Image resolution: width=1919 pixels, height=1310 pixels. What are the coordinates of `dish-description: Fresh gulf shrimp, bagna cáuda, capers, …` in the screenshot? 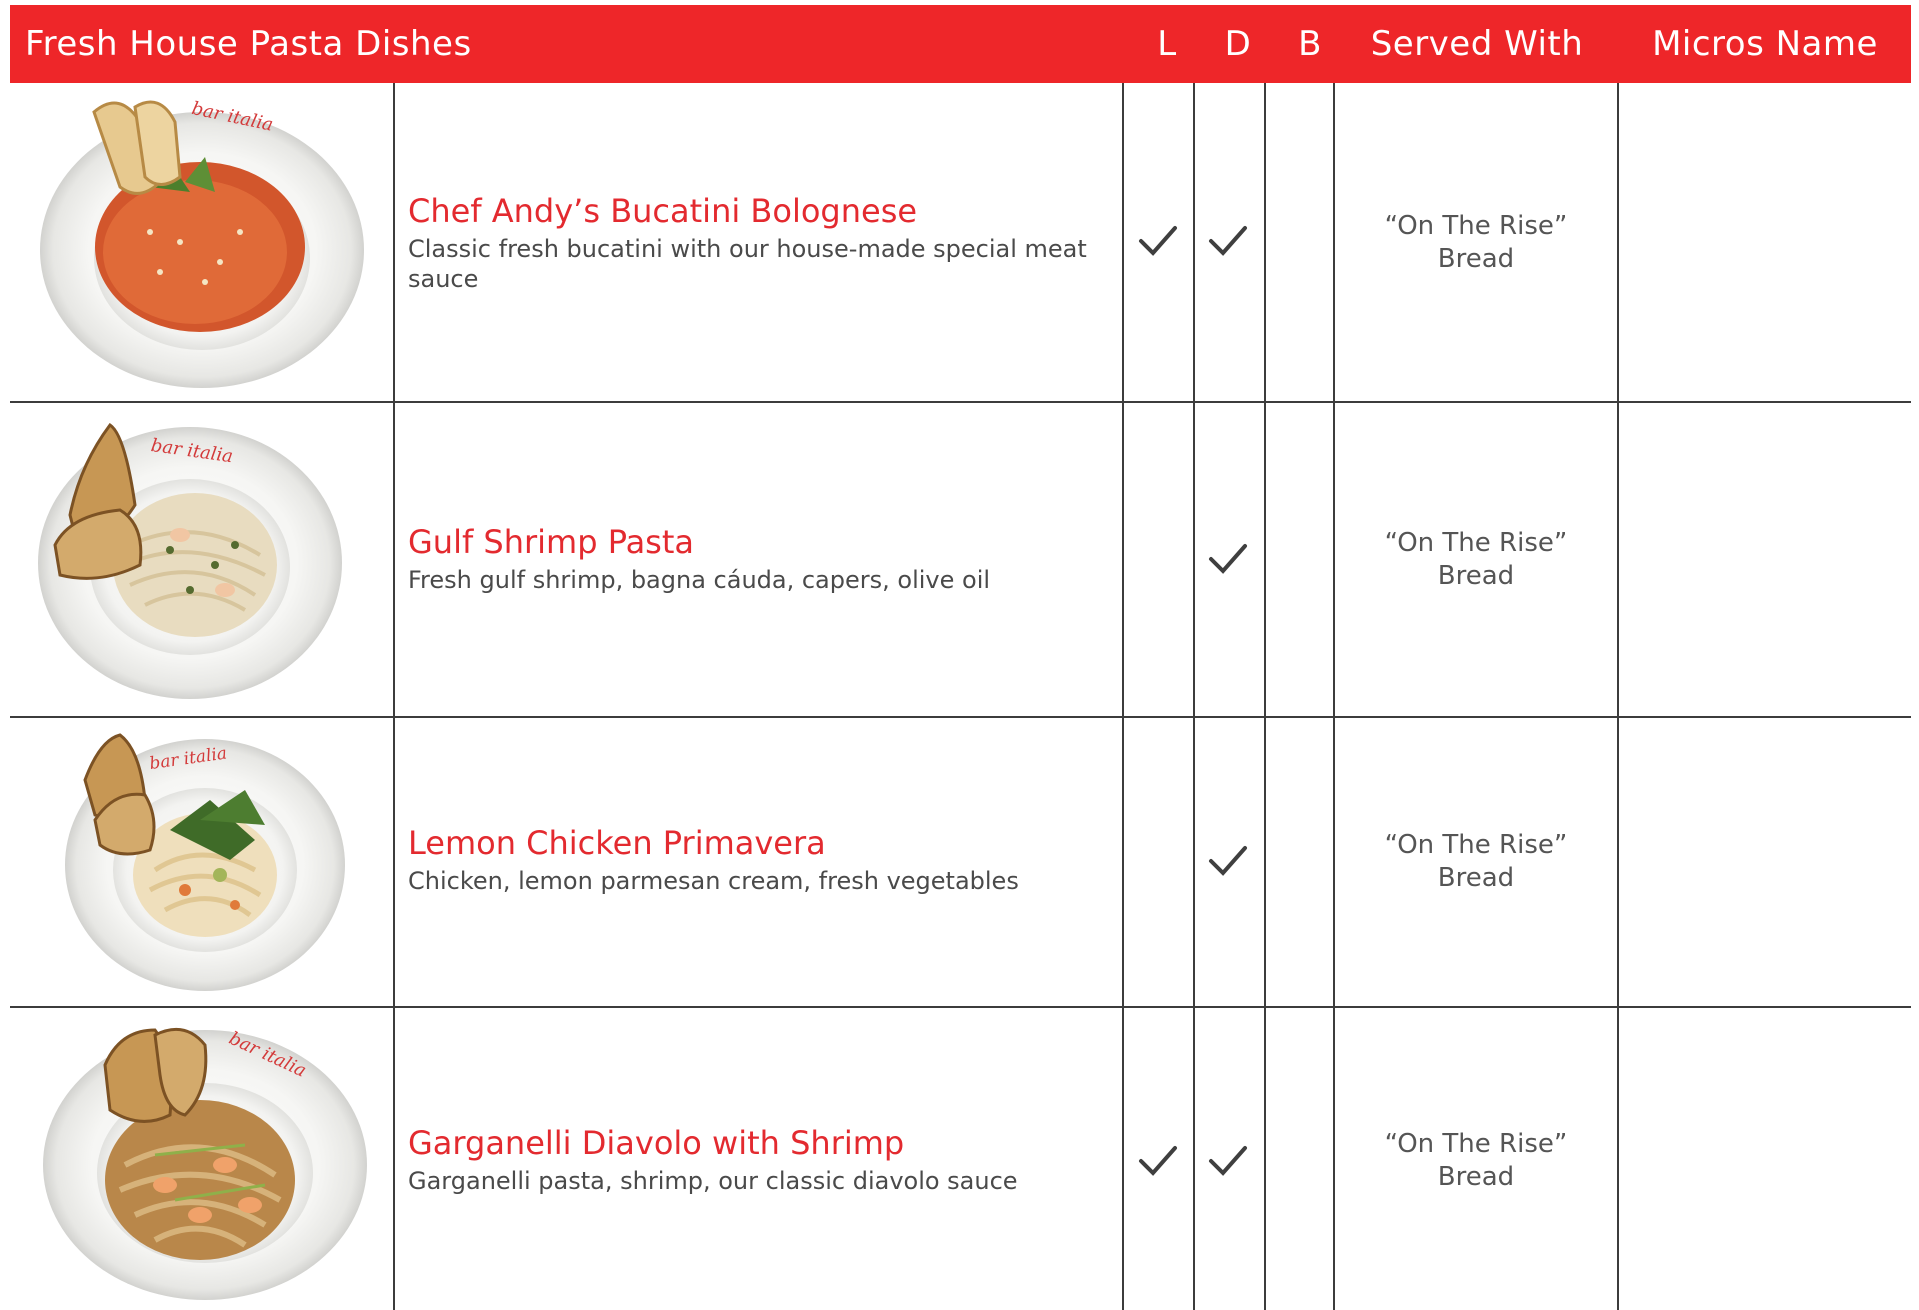 It's located at (699, 580).